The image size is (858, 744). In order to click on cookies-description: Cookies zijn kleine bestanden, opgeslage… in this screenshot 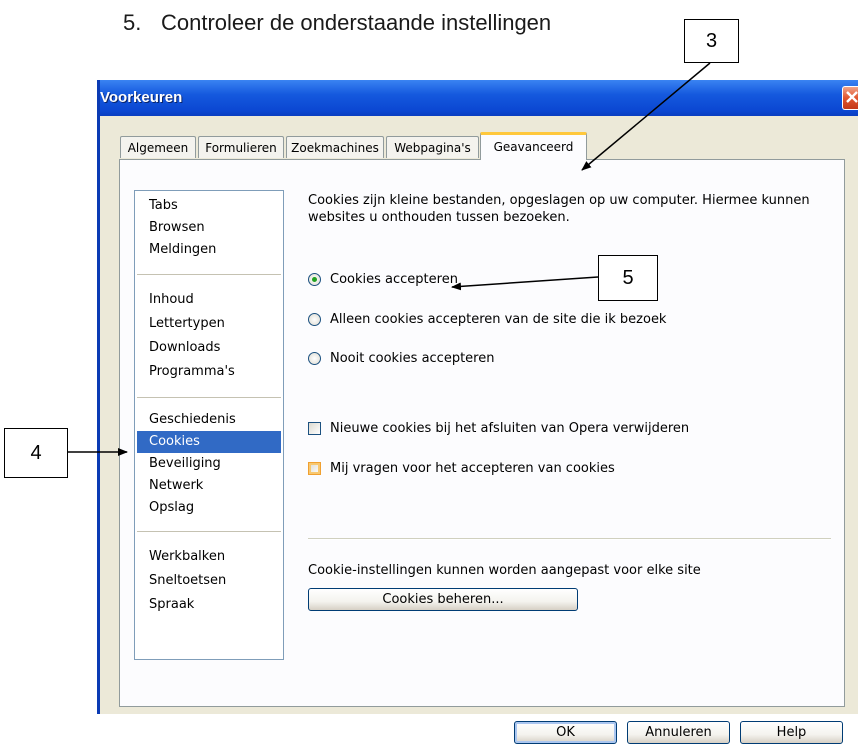, I will do `click(559, 209)`.